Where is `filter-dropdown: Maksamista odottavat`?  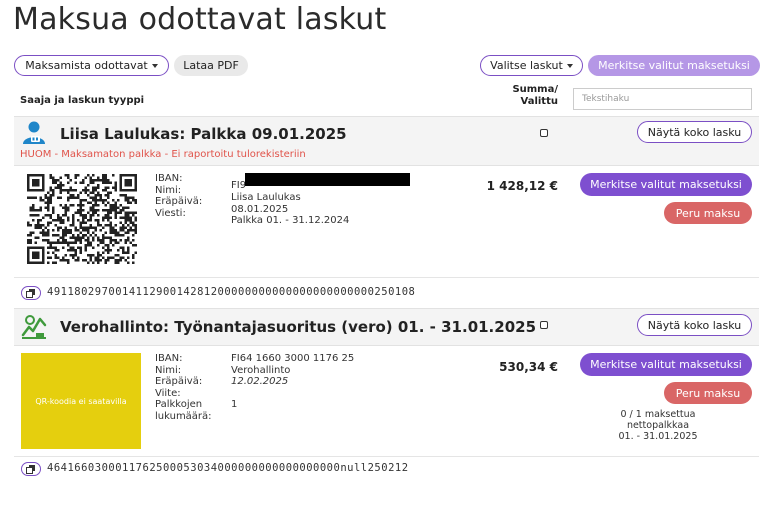
filter-dropdown: Maksamista odottavat is located at coordinates (91, 65).